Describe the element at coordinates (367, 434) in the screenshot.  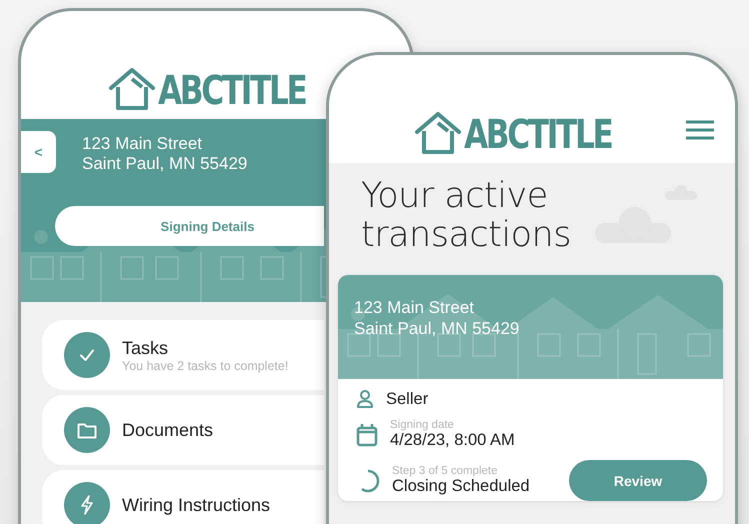
I see `calendar-icon` at that location.